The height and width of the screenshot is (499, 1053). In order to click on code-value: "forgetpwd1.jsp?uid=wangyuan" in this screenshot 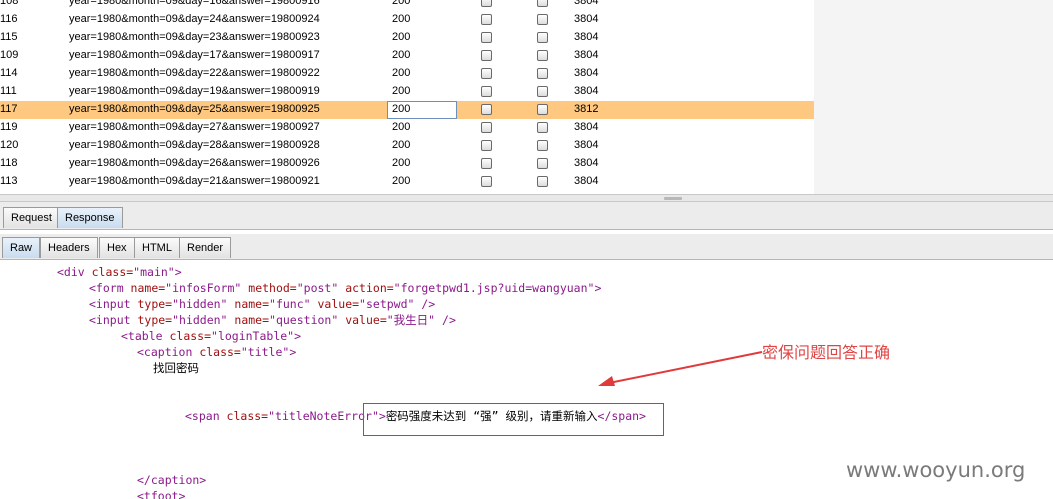, I will do `click(494, 288)`.